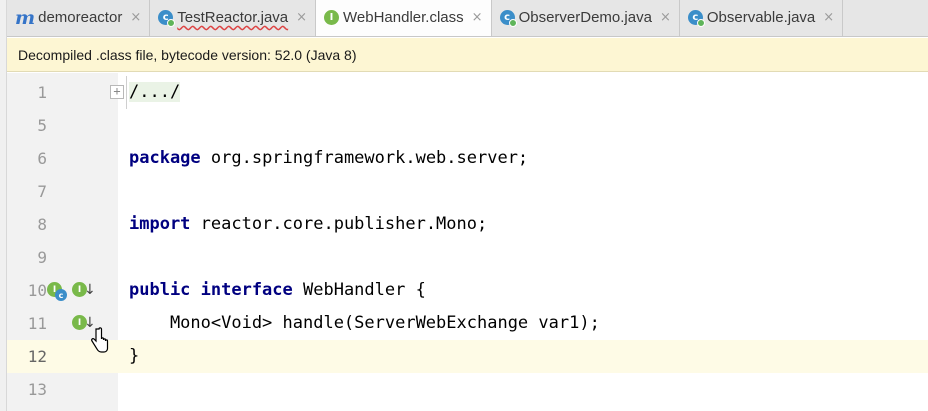 This screenshot has width=928, height=411. I want to click on tab-testreactor: c TestReactor.java ×, so click(233, 18).